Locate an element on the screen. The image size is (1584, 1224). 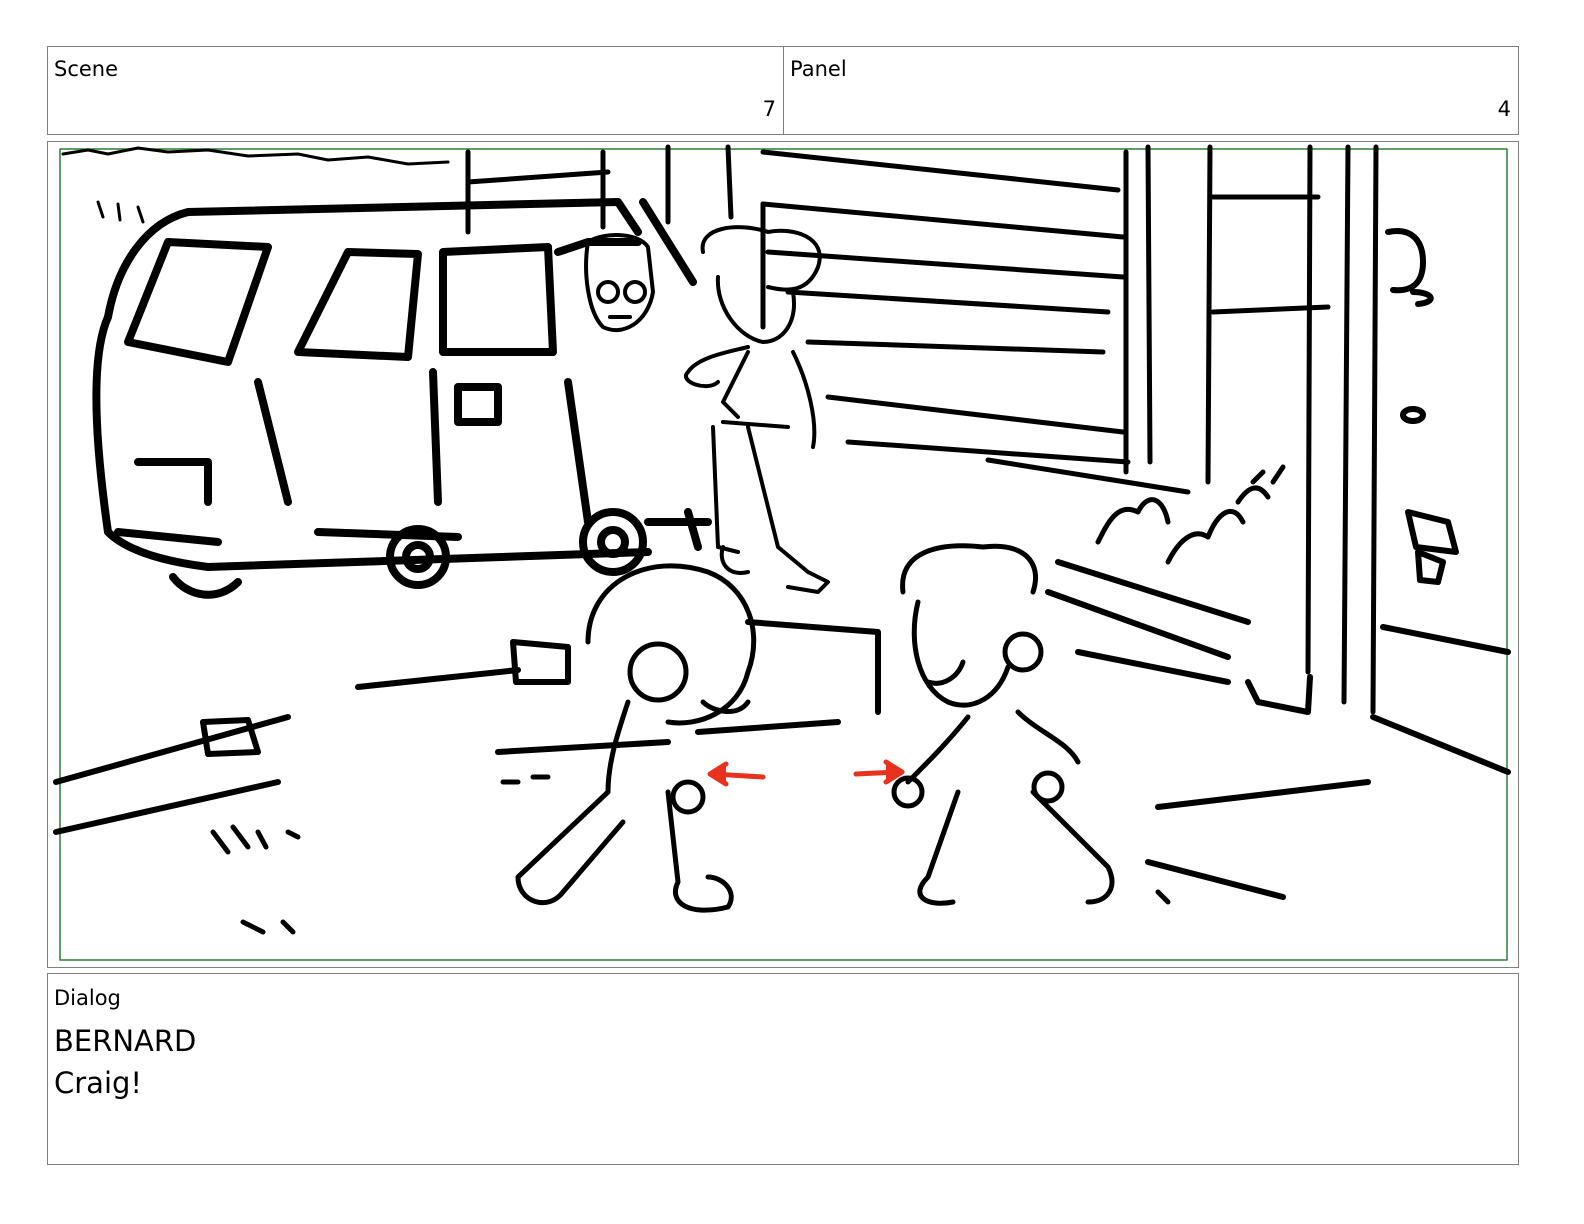
right-kid-figure is located at coordinates (1003, 724).